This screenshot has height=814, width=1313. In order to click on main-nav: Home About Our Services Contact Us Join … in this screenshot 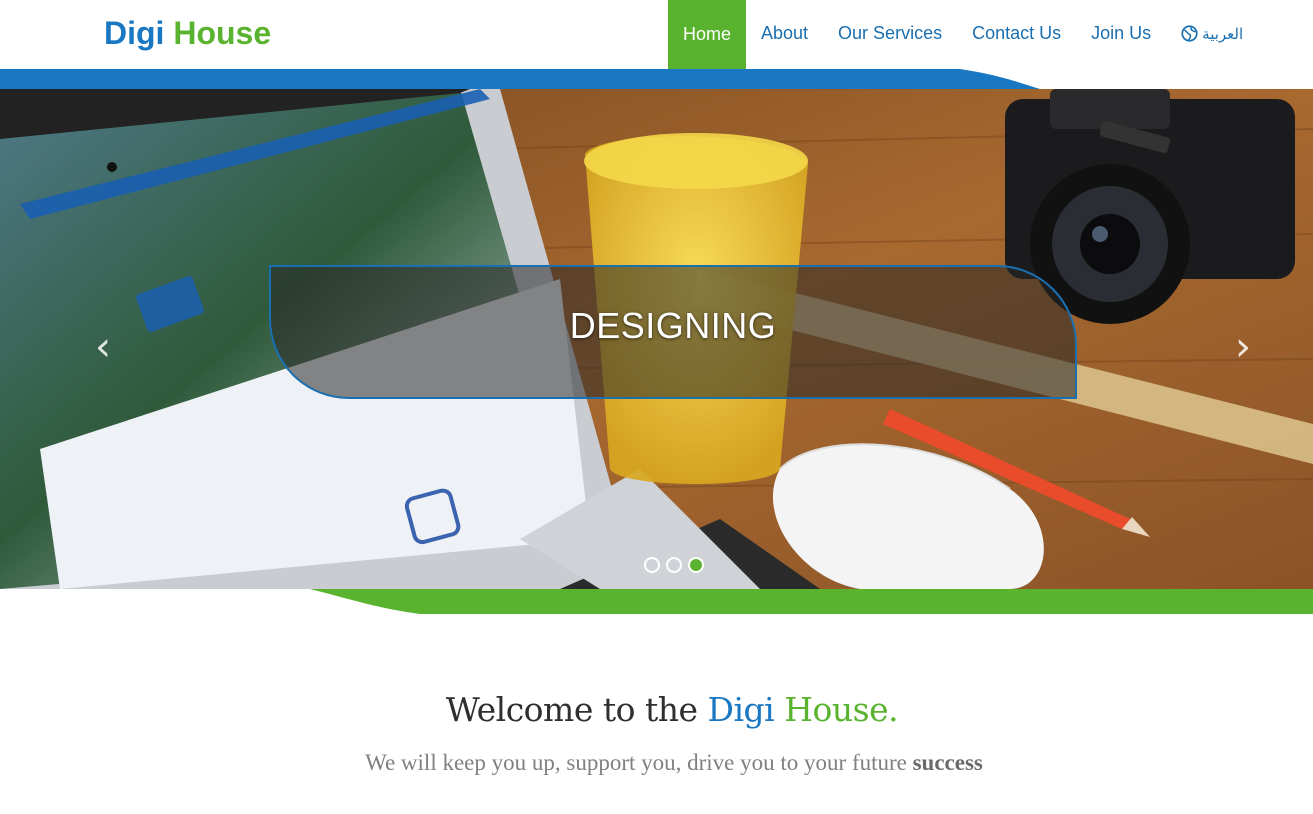, I will do `click(963, 34)`.